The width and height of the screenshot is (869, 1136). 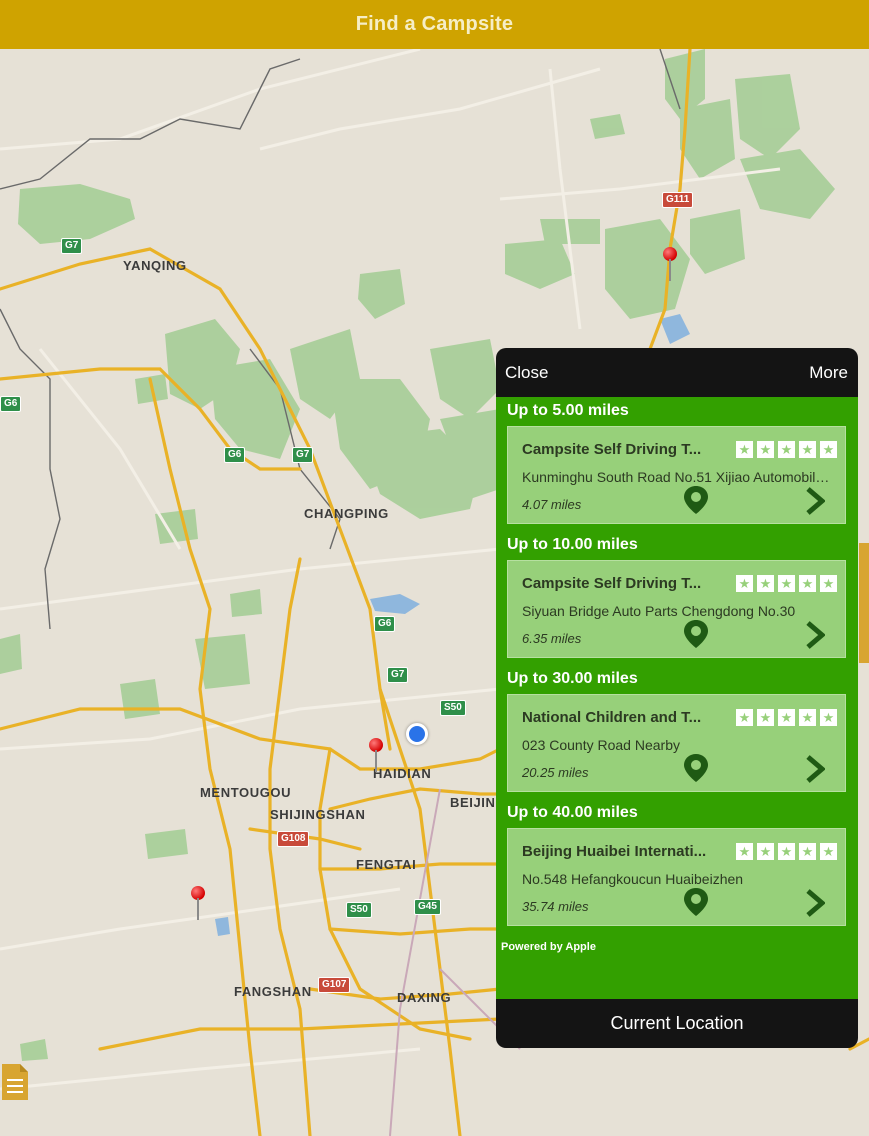 What do you see at coordinates (15, 1082) in the screenshot?
I see `notes-icon` at bounding box center [15, 1082].